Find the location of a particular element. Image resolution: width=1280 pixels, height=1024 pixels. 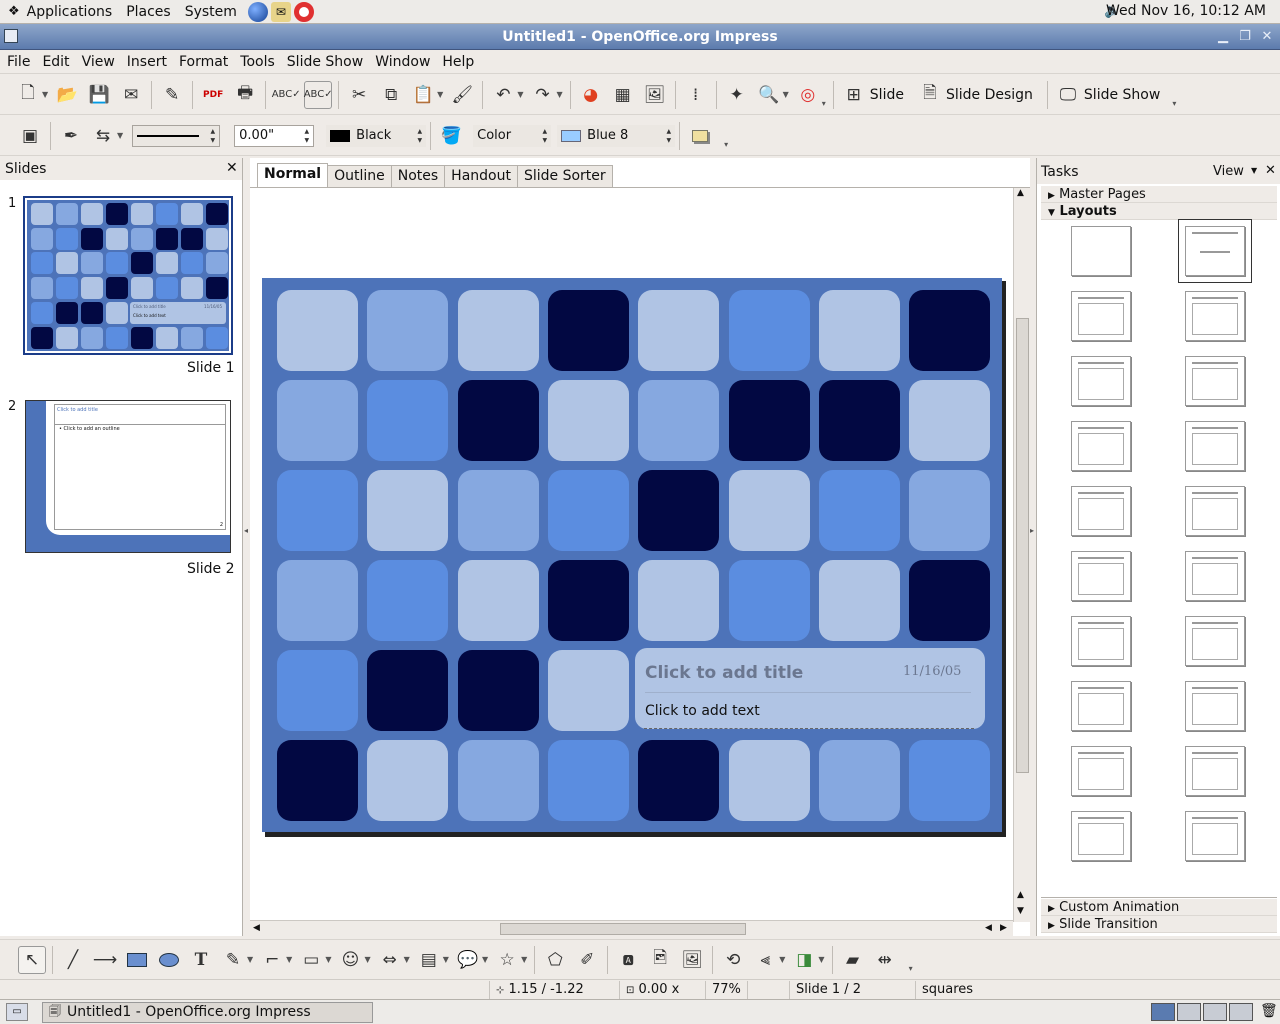

clock: Wed Nov 16, 10:12 AM is located at coordinates (1186, 11).